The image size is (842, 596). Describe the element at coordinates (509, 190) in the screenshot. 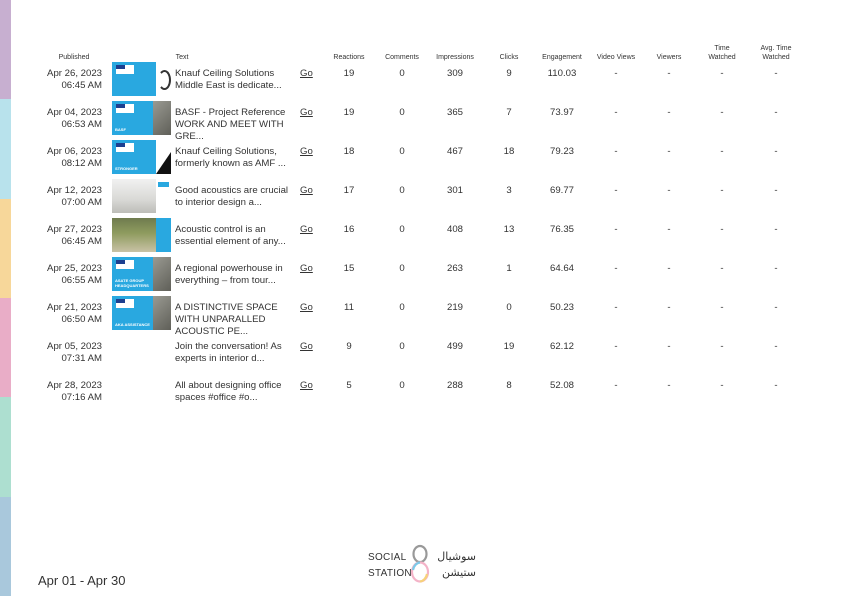

I see `clicks-cell: 3` at that location.